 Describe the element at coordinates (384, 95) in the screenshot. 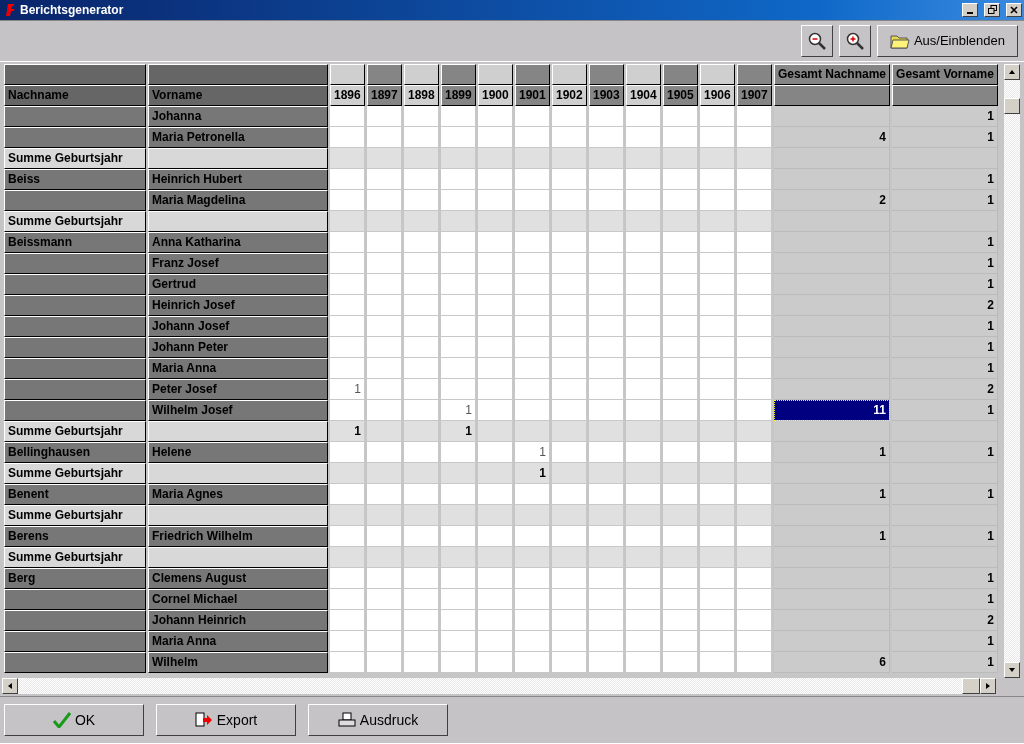

I see `column-header: 1897` at that location.